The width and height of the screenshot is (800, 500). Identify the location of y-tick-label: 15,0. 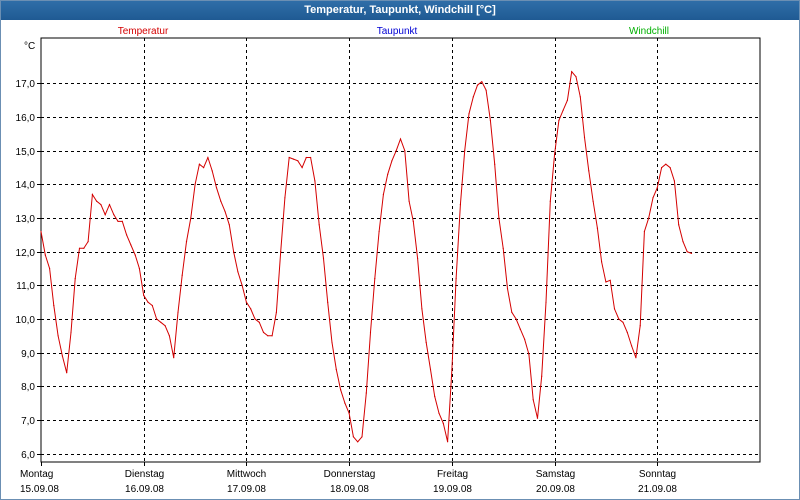
(26, 152).